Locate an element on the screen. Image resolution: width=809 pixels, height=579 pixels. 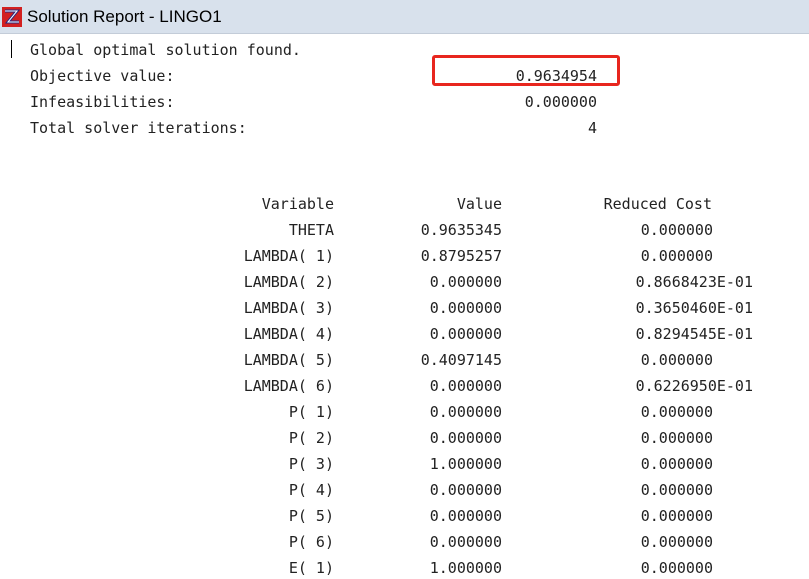
table-row-variable: P( 3) is located at coordinates (311, 464).